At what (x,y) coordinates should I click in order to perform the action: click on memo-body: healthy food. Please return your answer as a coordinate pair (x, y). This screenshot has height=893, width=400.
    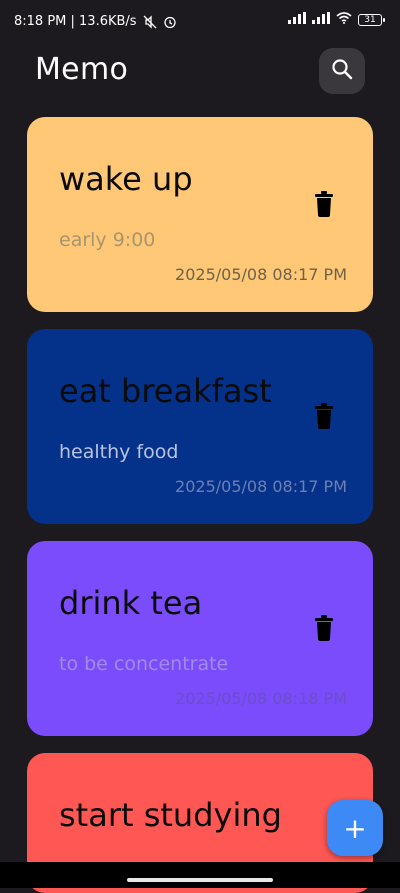
    Looking at the image, I should click on (119, 452).